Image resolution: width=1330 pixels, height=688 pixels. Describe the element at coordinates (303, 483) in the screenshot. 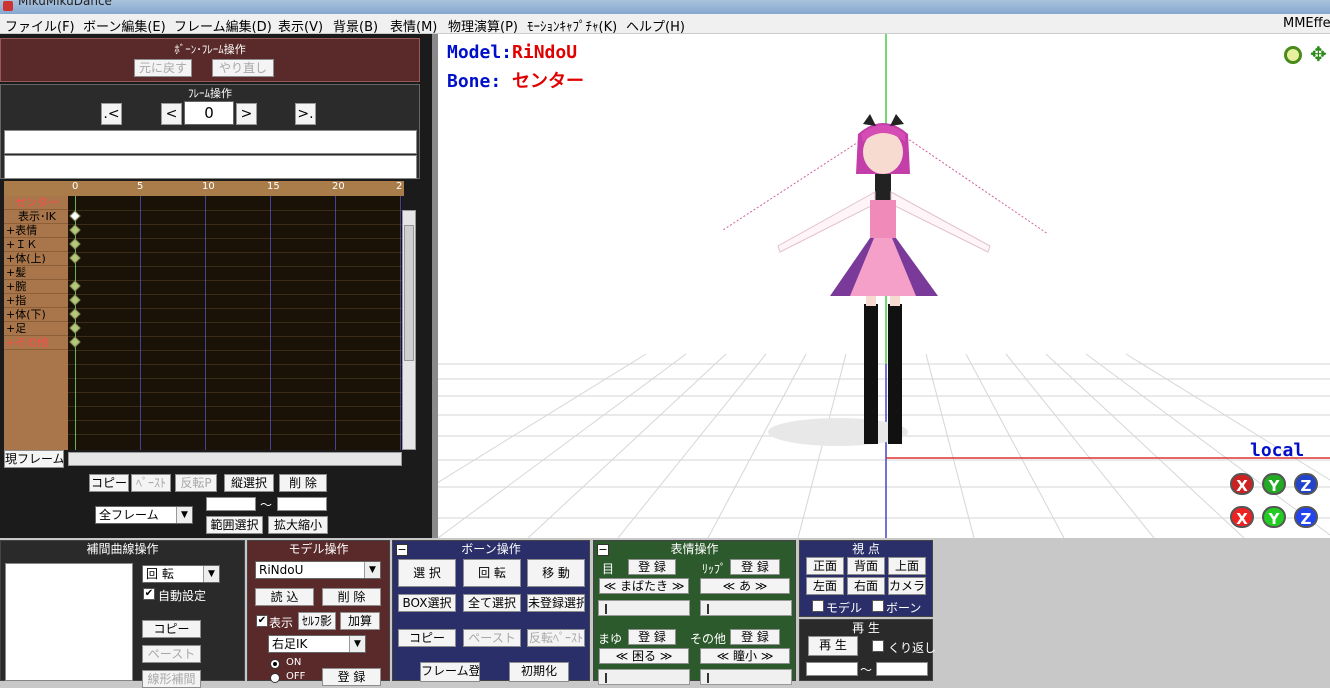

I see `delete-frame-button: 削 除` at that location.